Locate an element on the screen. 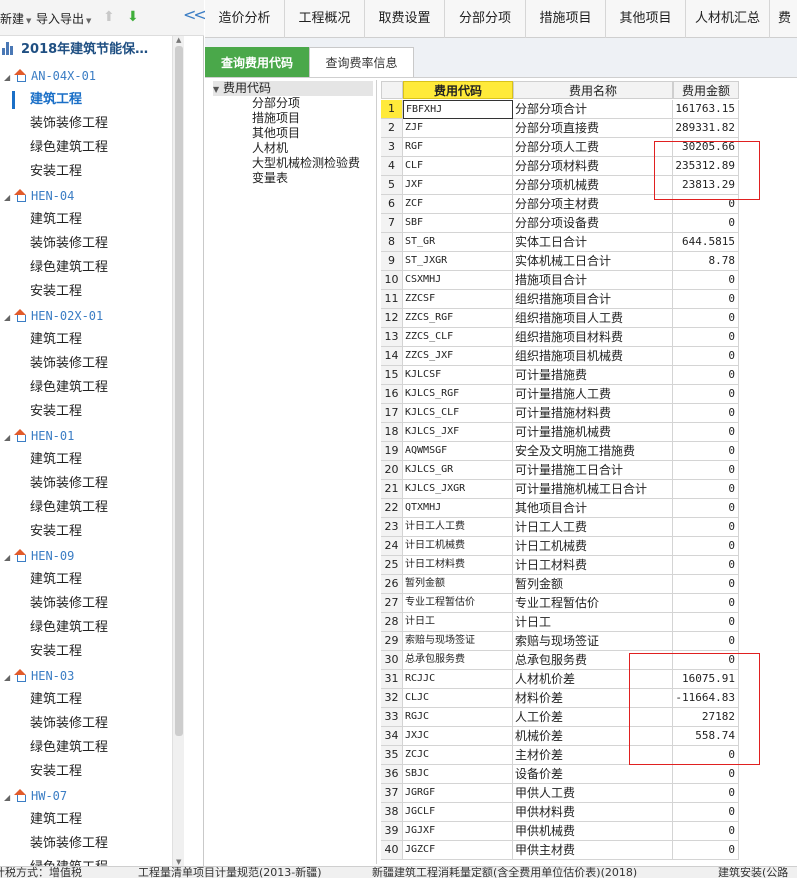  table-row: 6 ZCF 分部分项主材费 0 is located at coordinates (560, 204).